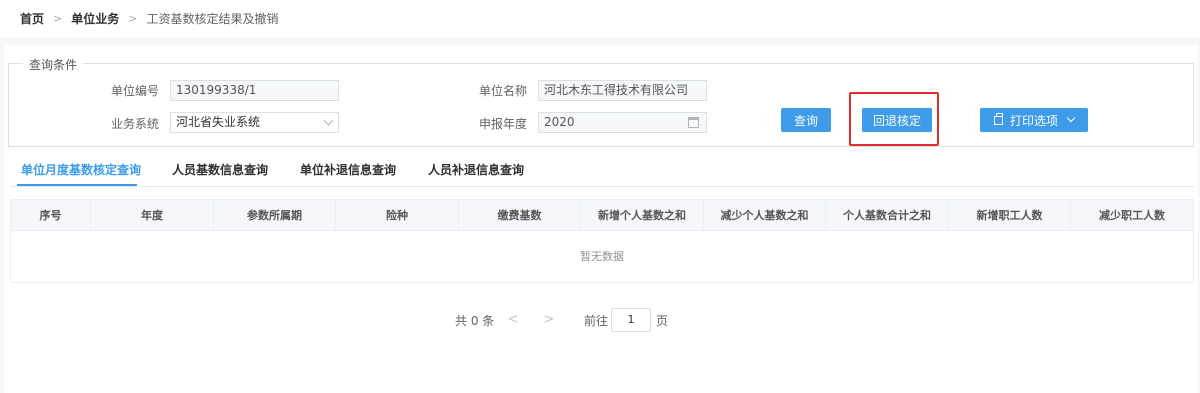 This screenshot has width=1200, height=393. I want to click on column-header: 减少个人基数之和, so click(765, 215).